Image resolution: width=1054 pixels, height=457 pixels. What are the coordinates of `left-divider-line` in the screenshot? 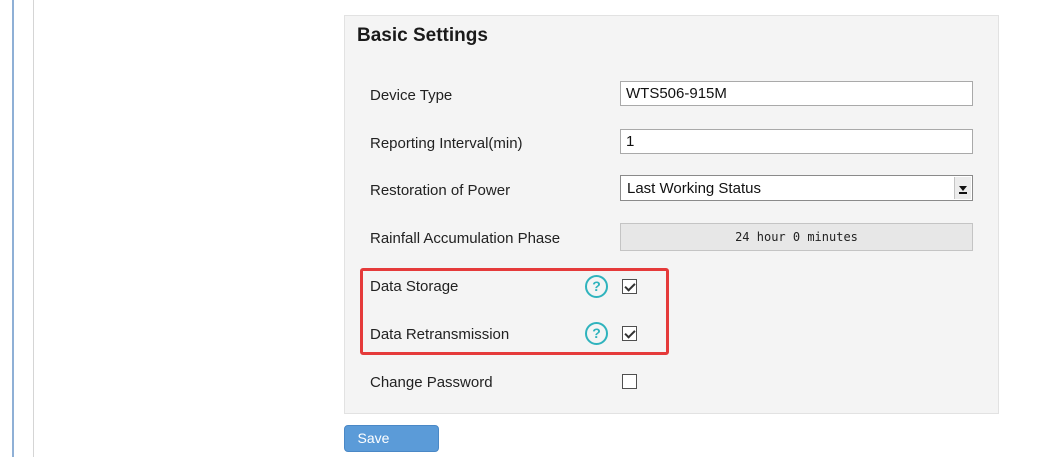 It's located at (33, 228).